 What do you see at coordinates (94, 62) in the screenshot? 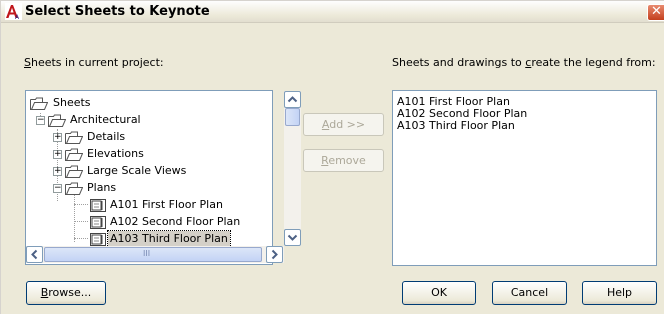
I see `sheets-in-project-label: Sheets in current project:` at bounding box center [94, 62].